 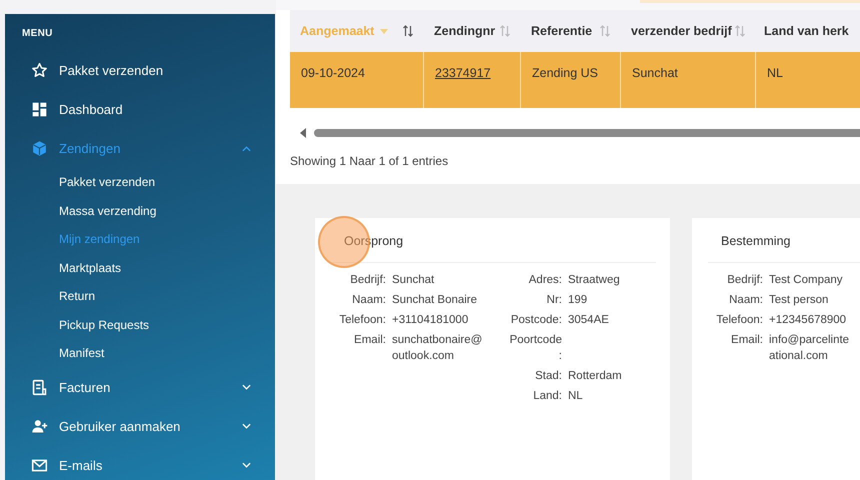 What do you see at coordinates (548, 376) in the screenshot?
I see `field-label: Stad:` at bounding box center [548, 376].